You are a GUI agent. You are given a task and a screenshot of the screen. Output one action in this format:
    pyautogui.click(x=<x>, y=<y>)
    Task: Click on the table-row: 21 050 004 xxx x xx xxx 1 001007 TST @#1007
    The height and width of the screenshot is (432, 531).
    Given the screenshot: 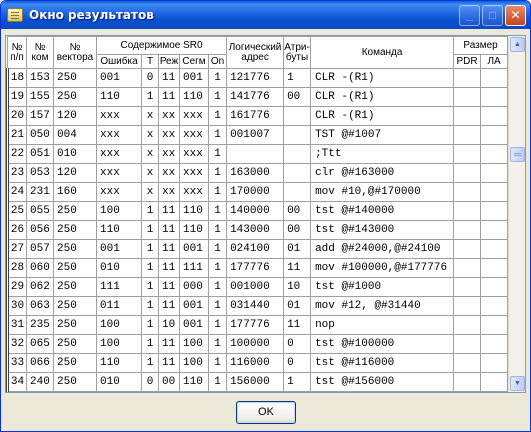 What is the action you would take?
    pyautogui.click(x=257, y=135)
    